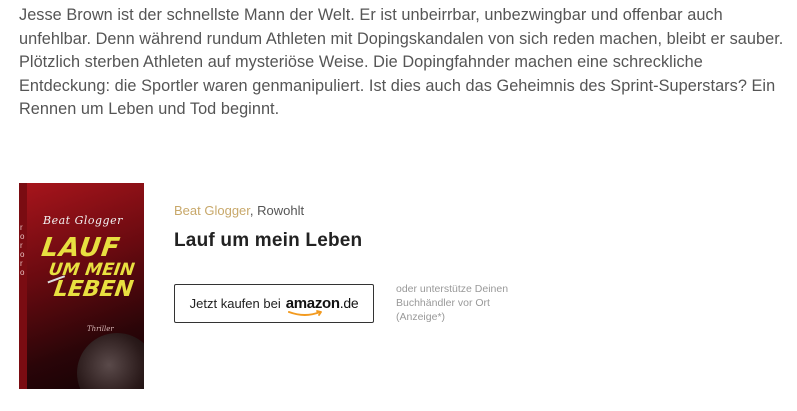 The height and width of the screenshot is (411, 797). What do you see at coordinates (81, 248) in the screenshot?
I see `cover-title-line1: LAUF` at bounding box center [81, 248].